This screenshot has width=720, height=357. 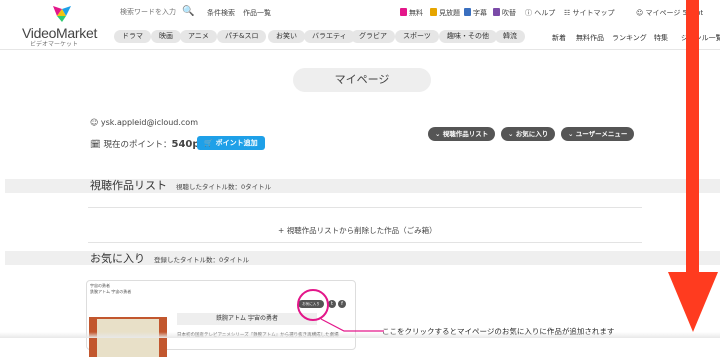 I want to click on badge-dubbed: 吹替, so click(x=504, y=13).